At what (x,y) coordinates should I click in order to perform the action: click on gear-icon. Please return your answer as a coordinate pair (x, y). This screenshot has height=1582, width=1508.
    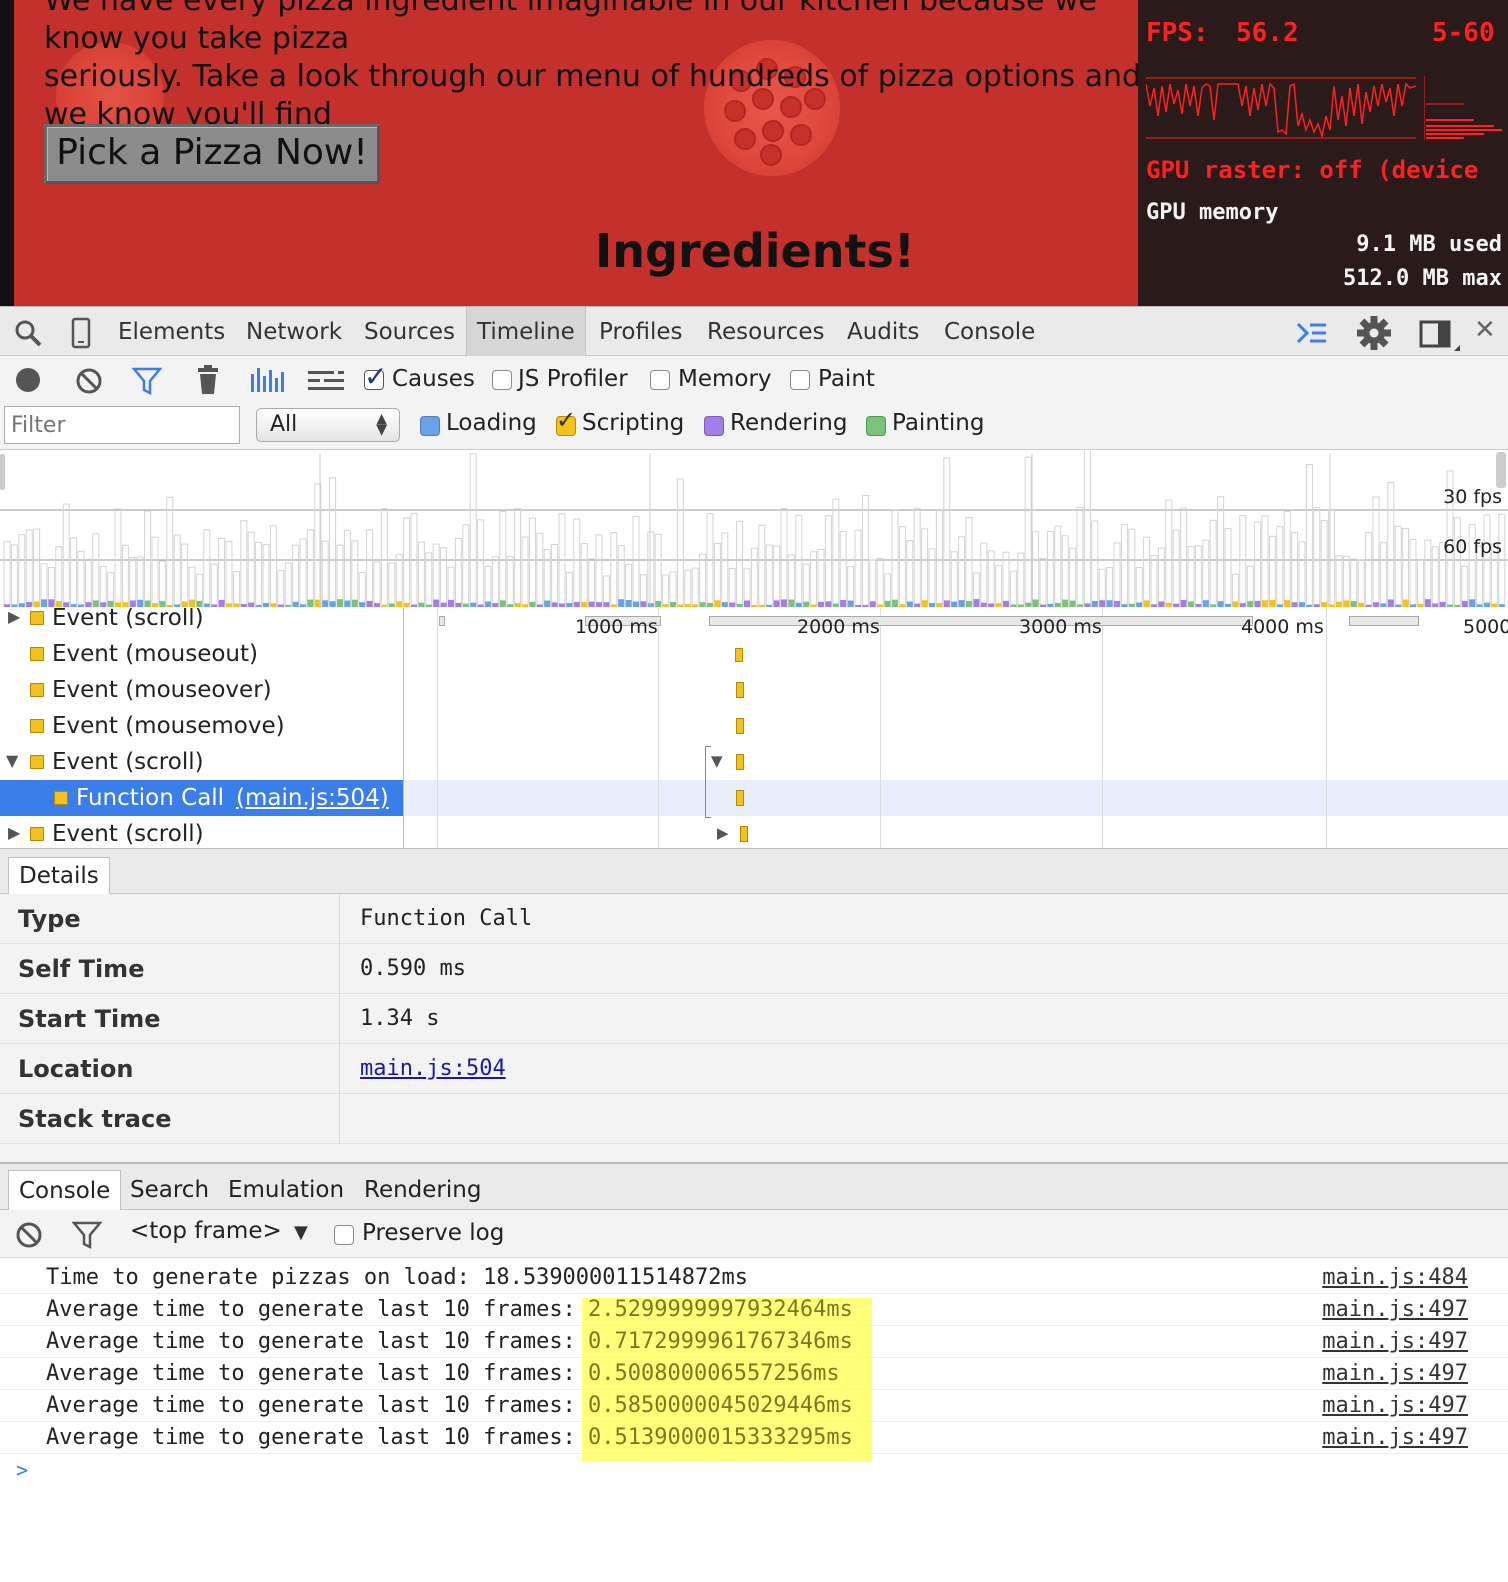
    Looking at the image, I should click on (1374, 333).